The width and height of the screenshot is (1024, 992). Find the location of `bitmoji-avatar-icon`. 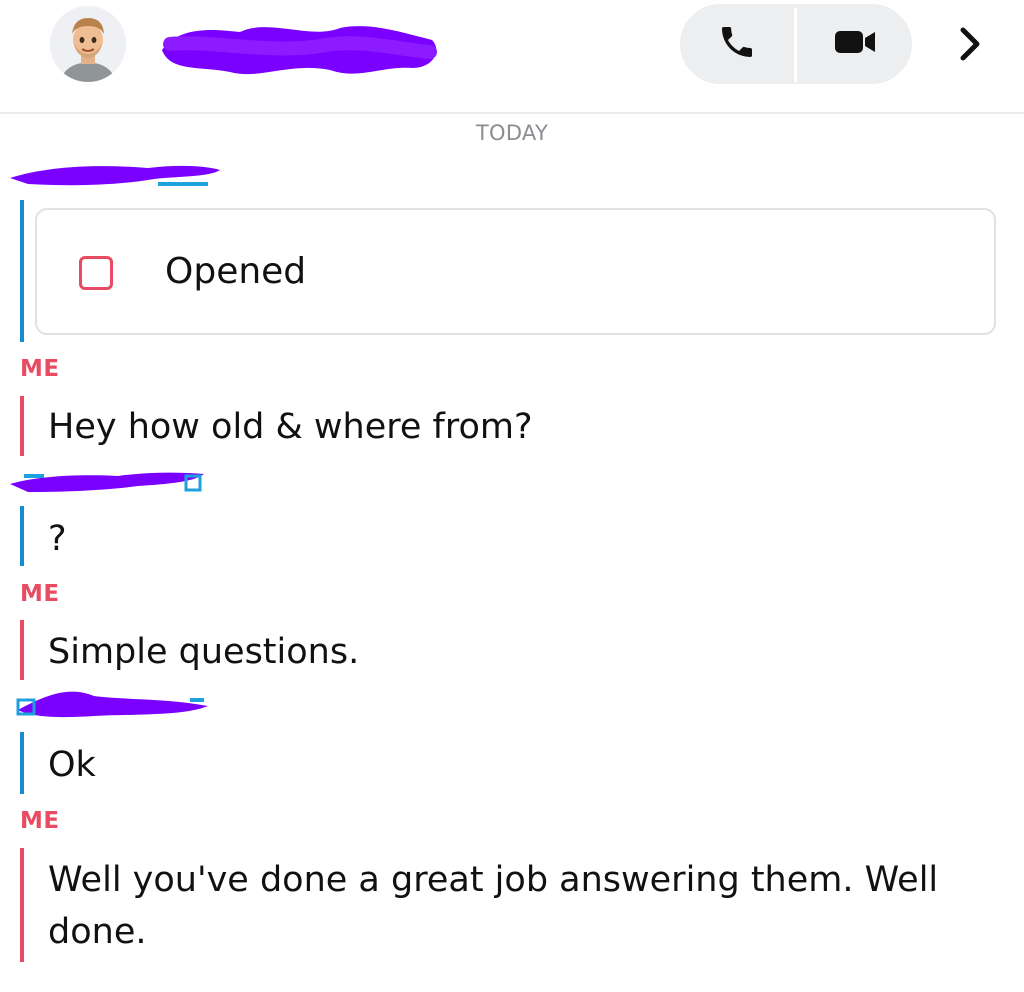

bitmoji-avatar-icon is located at coordinates (88, 44).